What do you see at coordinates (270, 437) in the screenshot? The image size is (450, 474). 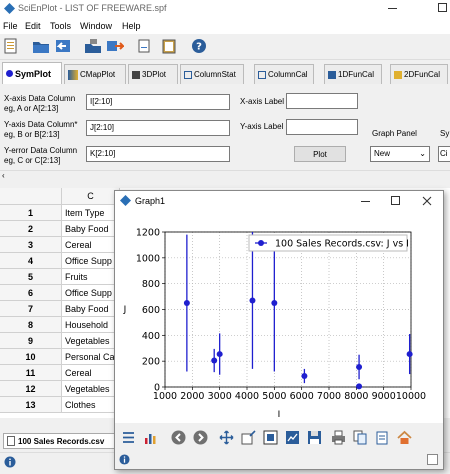 I see `configure-subplots-icon` at bounding box center [270, 437].